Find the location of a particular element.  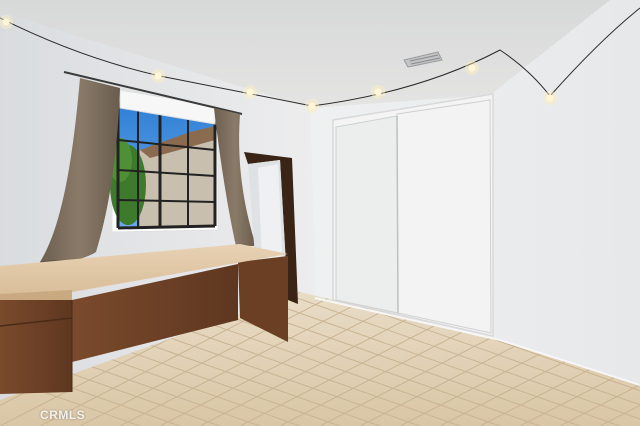

watermark: CRMLS is located at coordinates (63, 415).